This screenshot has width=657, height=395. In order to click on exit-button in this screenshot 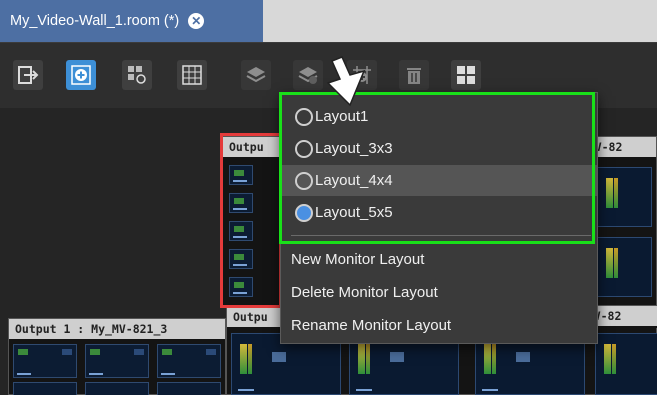, I will do `click(28, 75)`.